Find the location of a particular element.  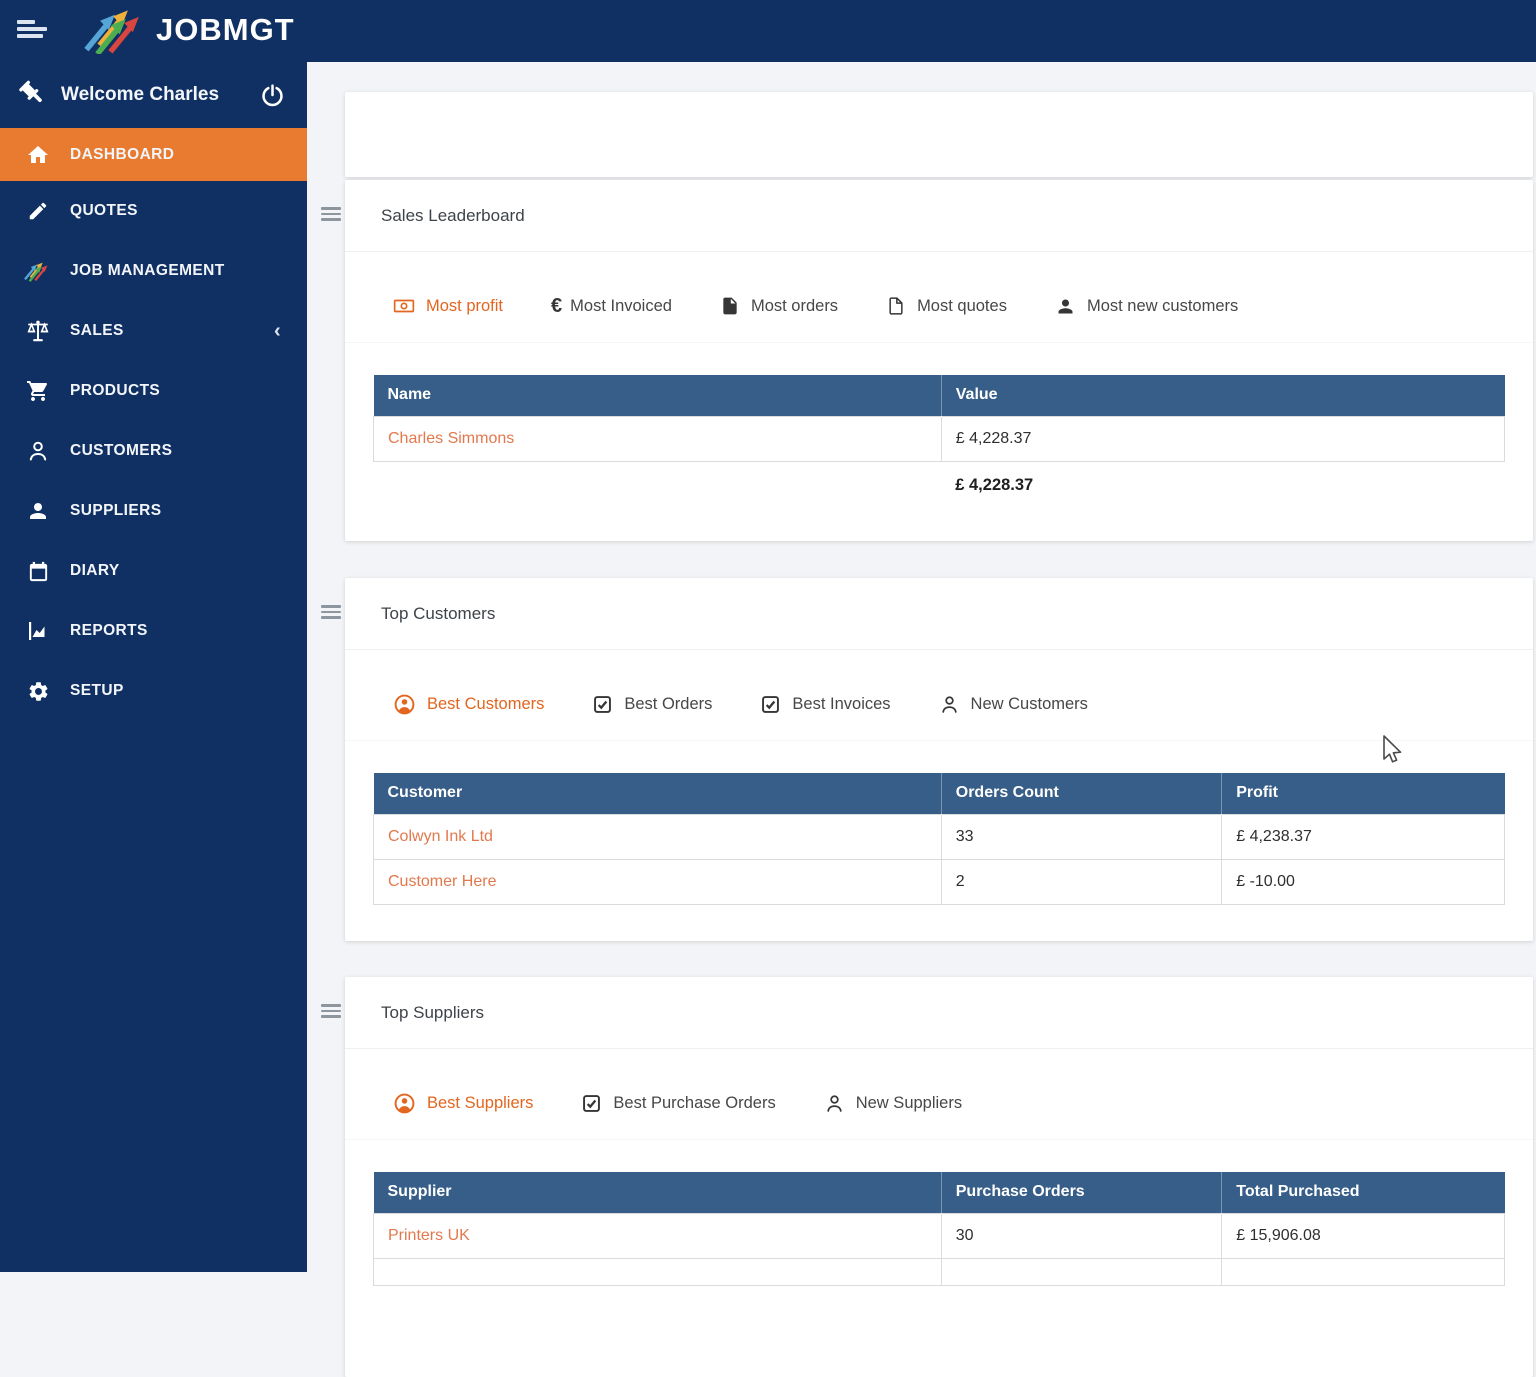

empty-top-card is located at coordinates (939, 134).